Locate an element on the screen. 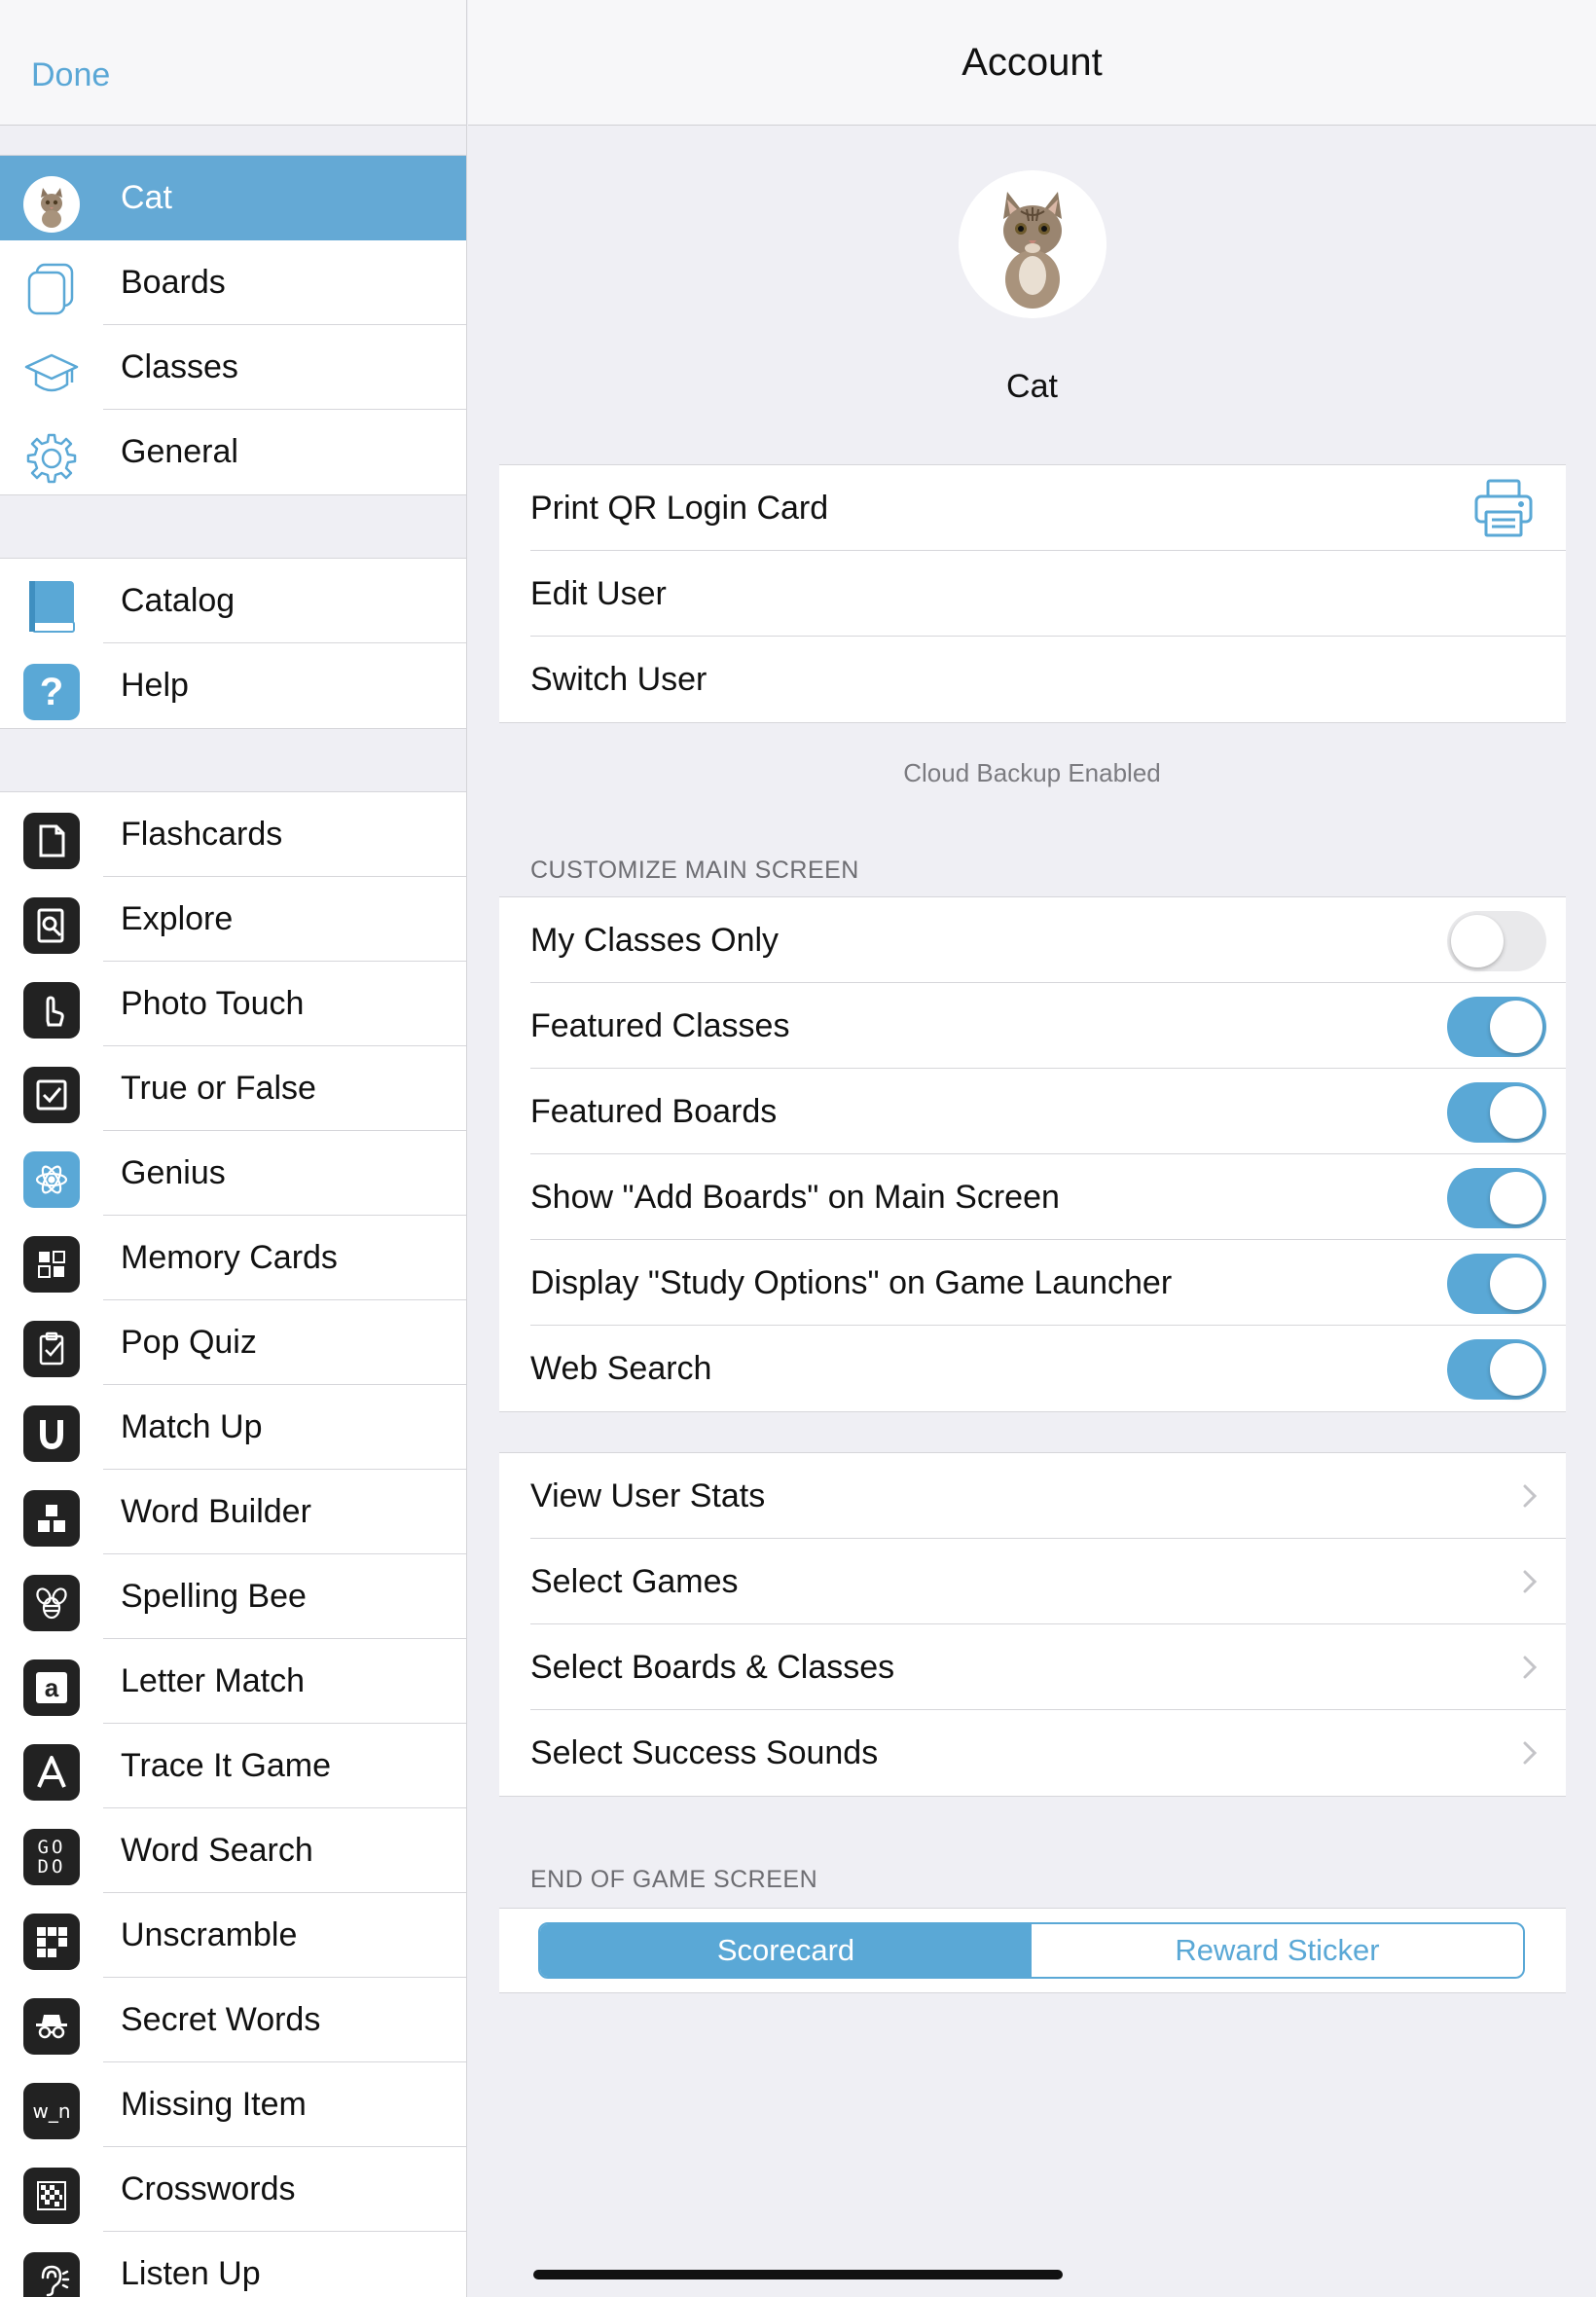  sidebar-item-catalog: Catalog is located at coordinates (233, 601).